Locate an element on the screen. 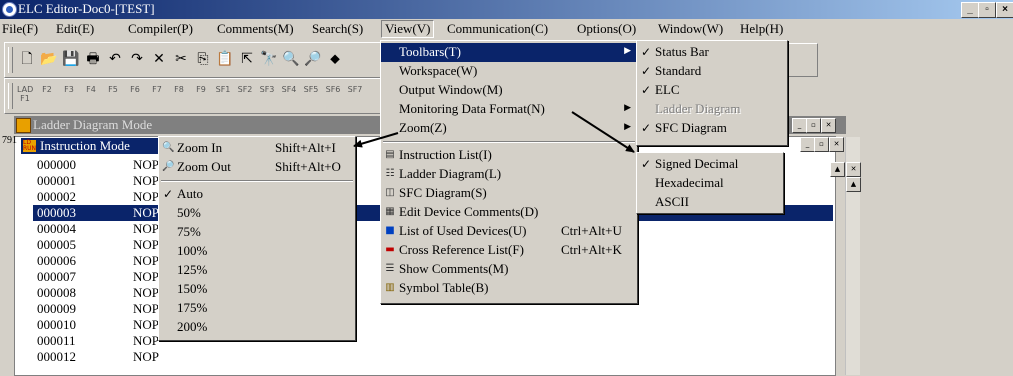  view-menu-item: ☰ Show Comments(M) is located at coordinates (509, 269).